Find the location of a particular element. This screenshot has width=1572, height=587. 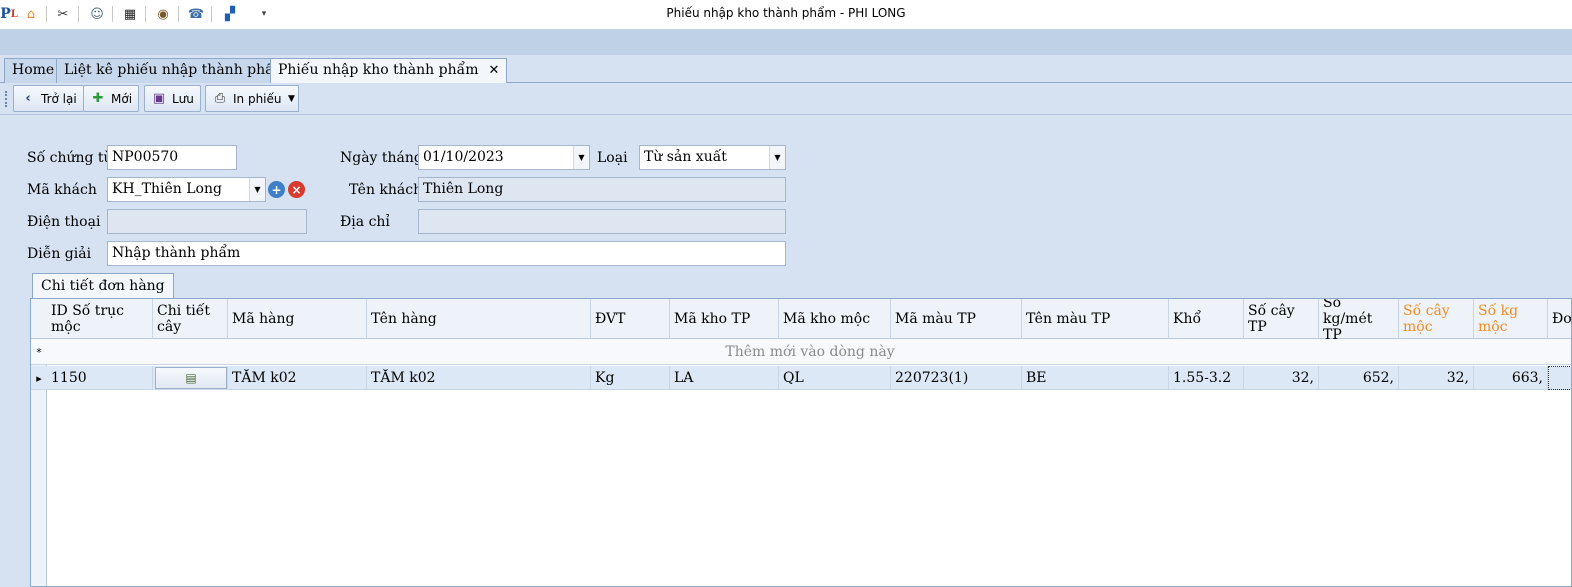

column-header: Mã màu TP is located at coordinates (956, 319).